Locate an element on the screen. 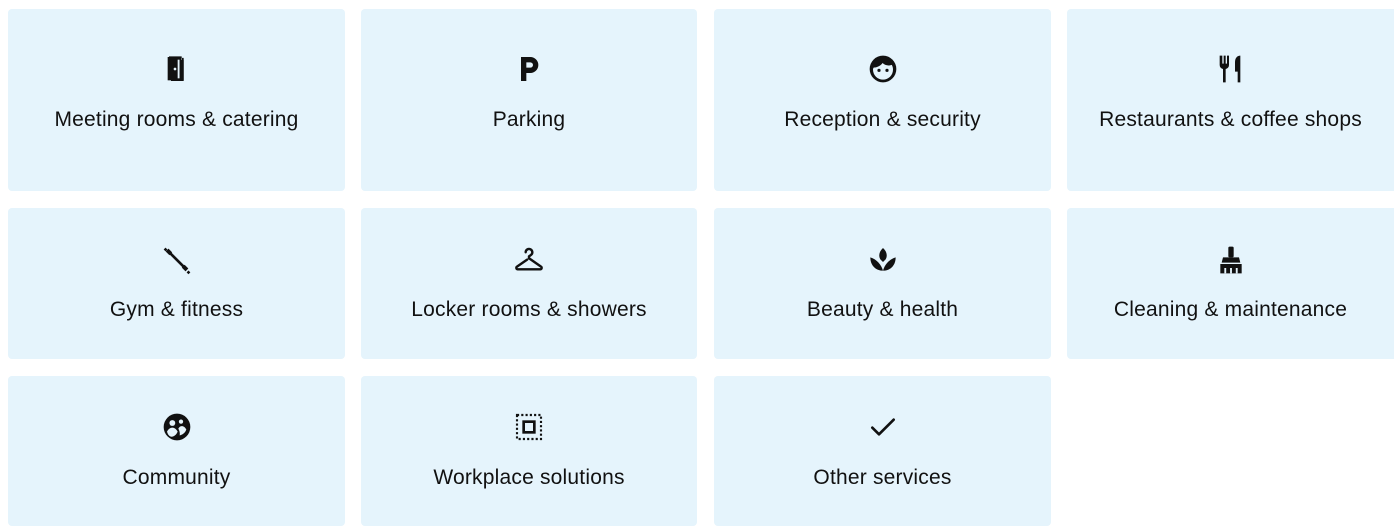  service-card-gym-fitness: Gym & fitness is located at coordinates (176, 283).